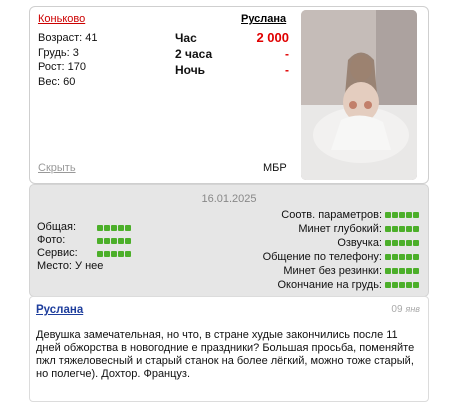  What do you see at coordinates (341, 285) in the screenshot?
I see `rating-finish: Окончание на грудь:` at bounding box center [341, 285].